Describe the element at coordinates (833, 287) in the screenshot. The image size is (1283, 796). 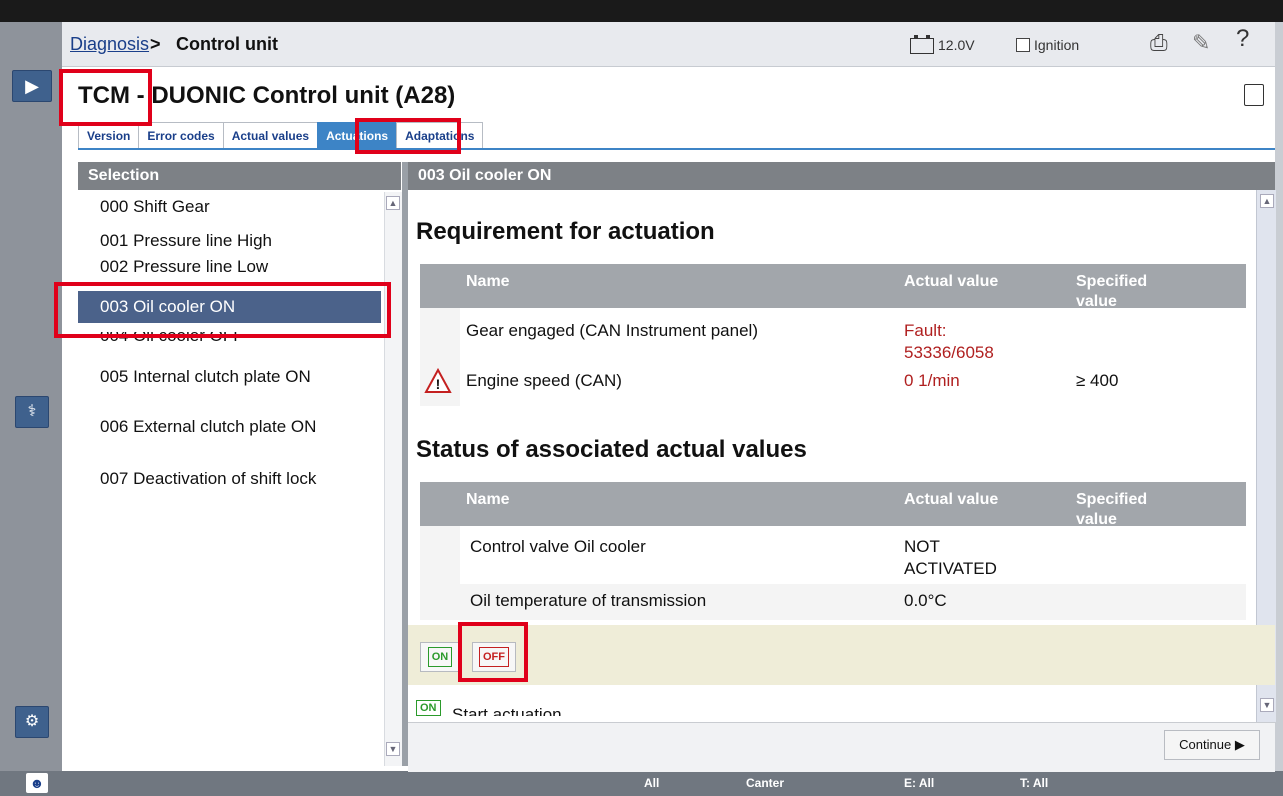
I see `requirement-table-header: Name Actual value Specified value` at that location.